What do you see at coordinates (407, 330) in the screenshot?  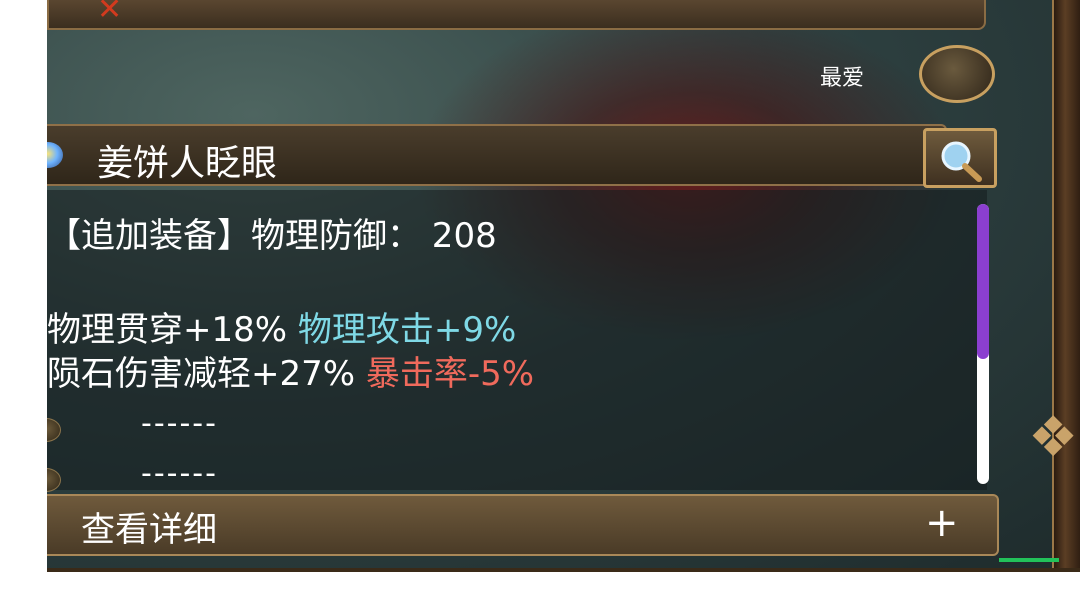 I see `stat-right: 物理攻击+9%` at bounding box center [407, 330].